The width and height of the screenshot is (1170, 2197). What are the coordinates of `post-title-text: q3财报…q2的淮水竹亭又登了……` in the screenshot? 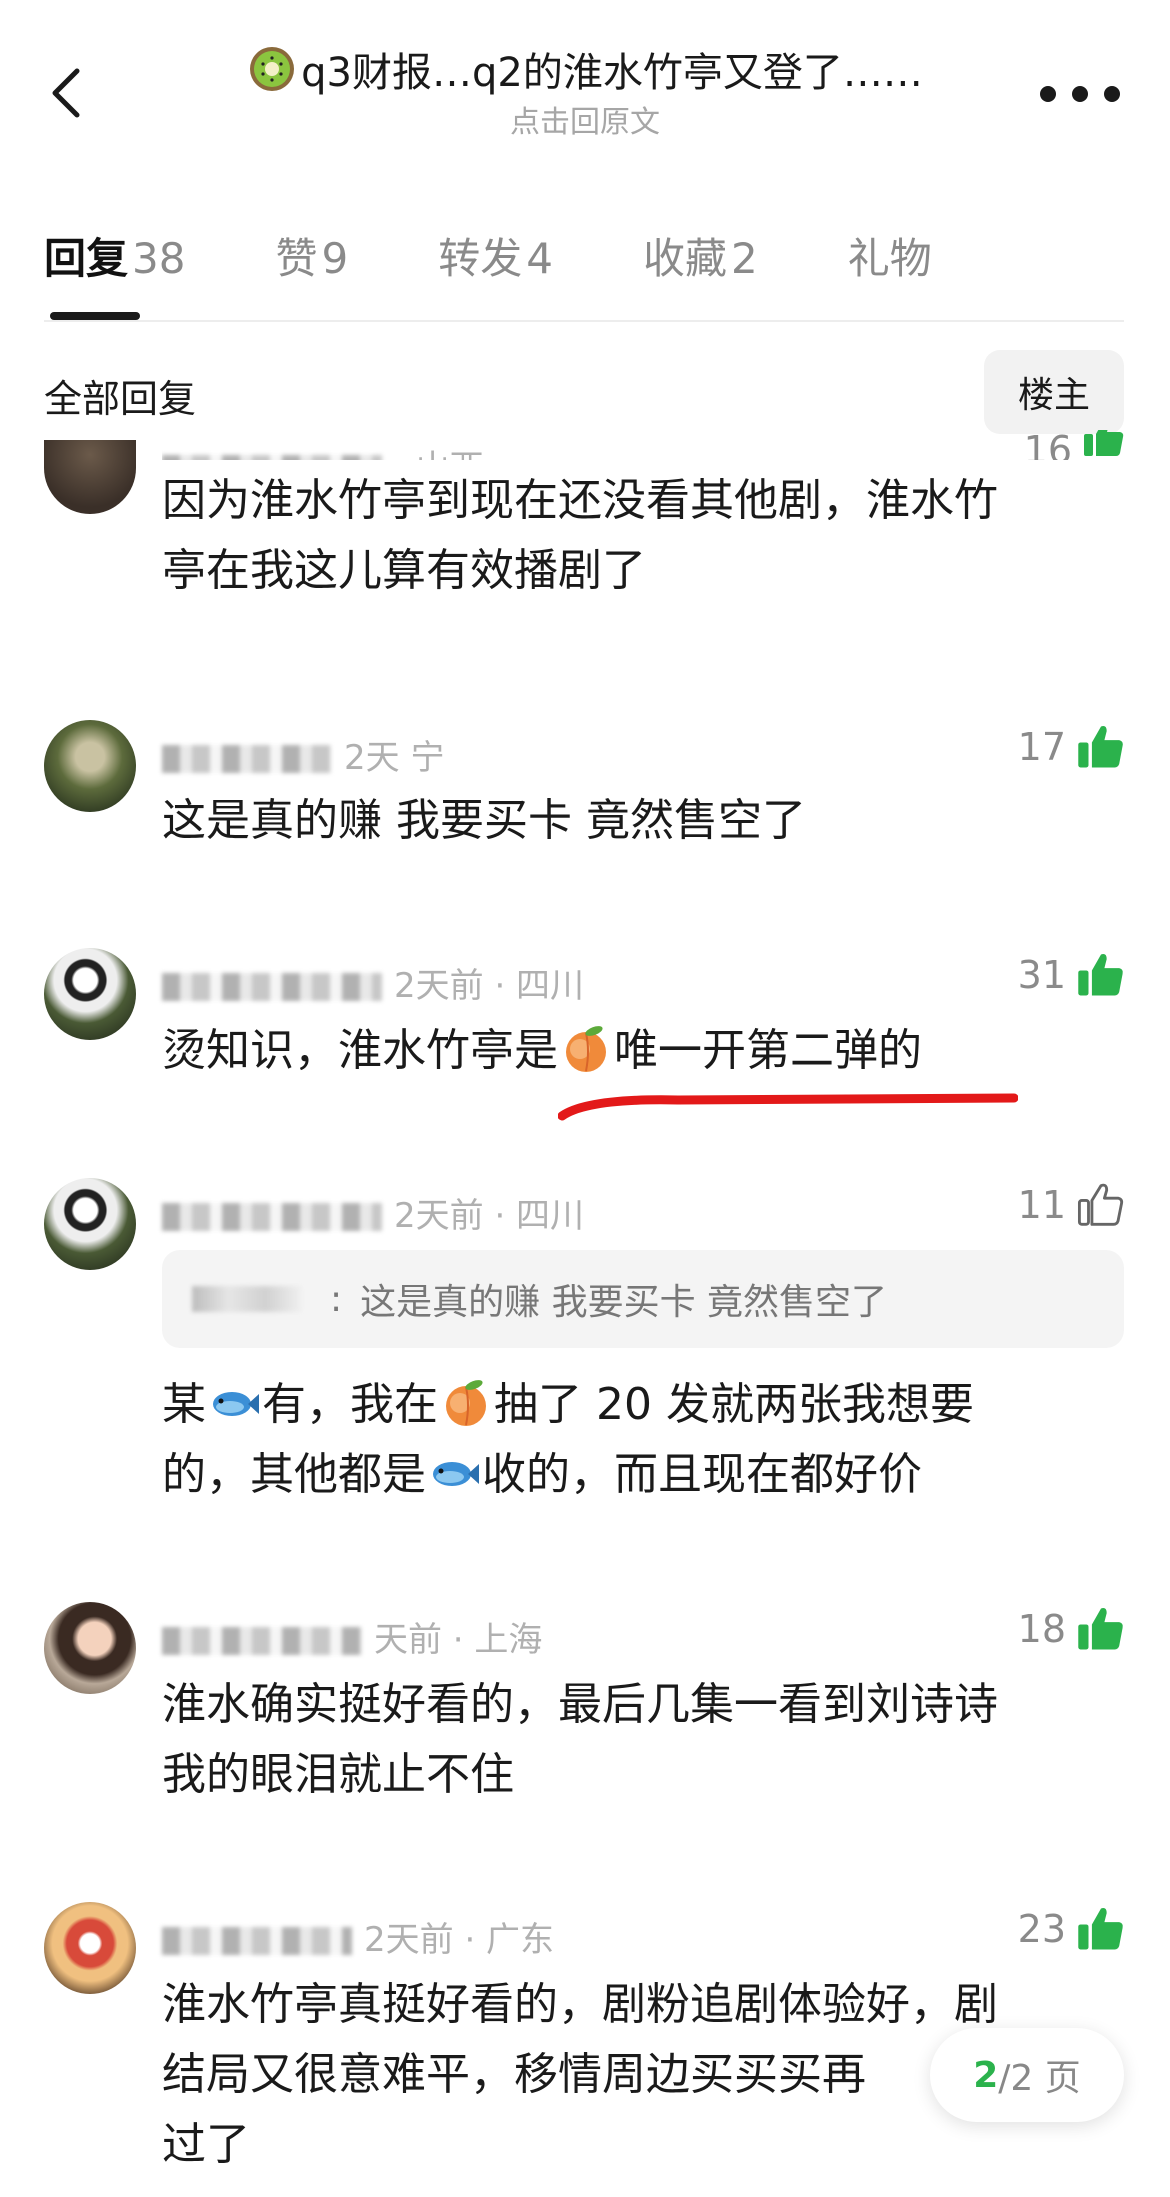 It's located at (612, 73).